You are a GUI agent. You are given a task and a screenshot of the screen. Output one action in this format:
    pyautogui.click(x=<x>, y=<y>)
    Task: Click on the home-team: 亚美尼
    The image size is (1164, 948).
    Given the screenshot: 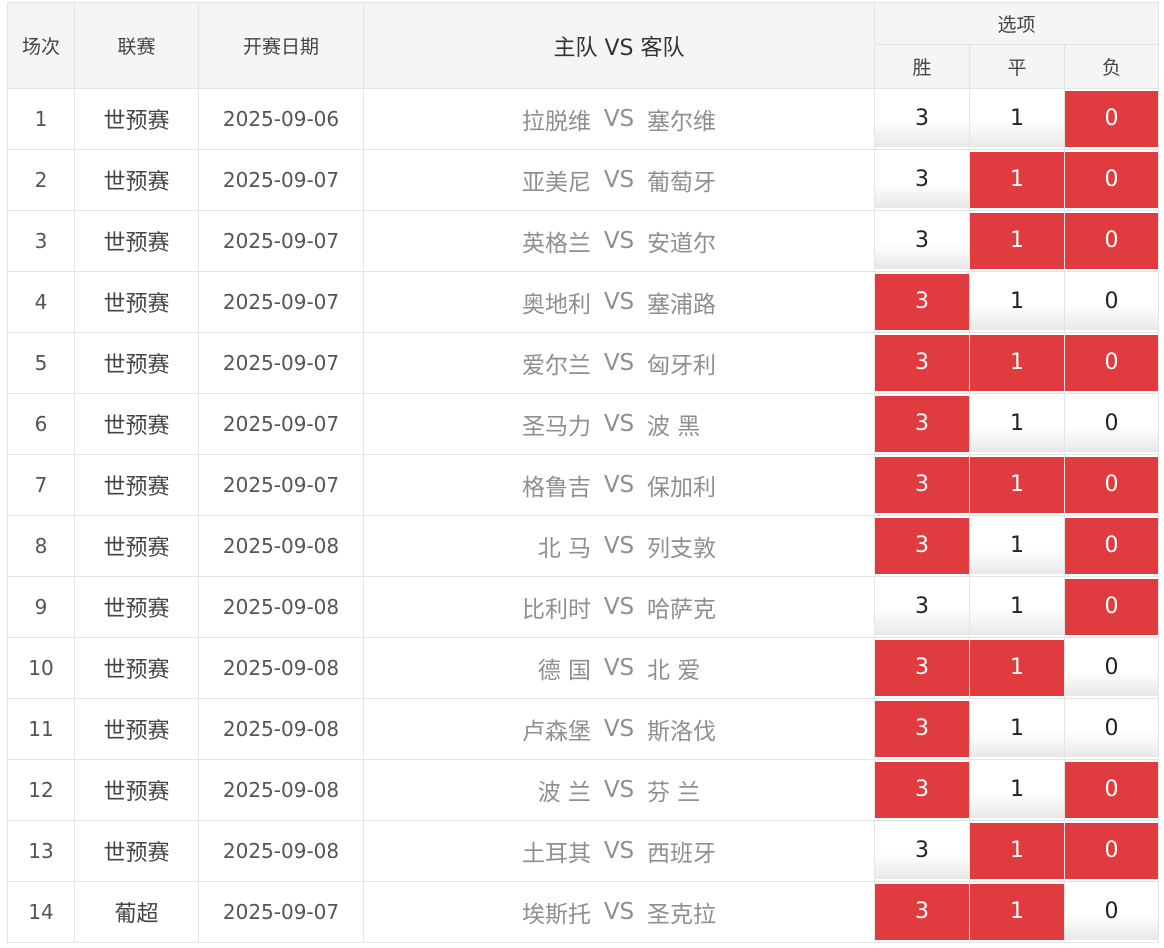 What is the action you would take?
    pyautogui.click(x=556, y=183)
    